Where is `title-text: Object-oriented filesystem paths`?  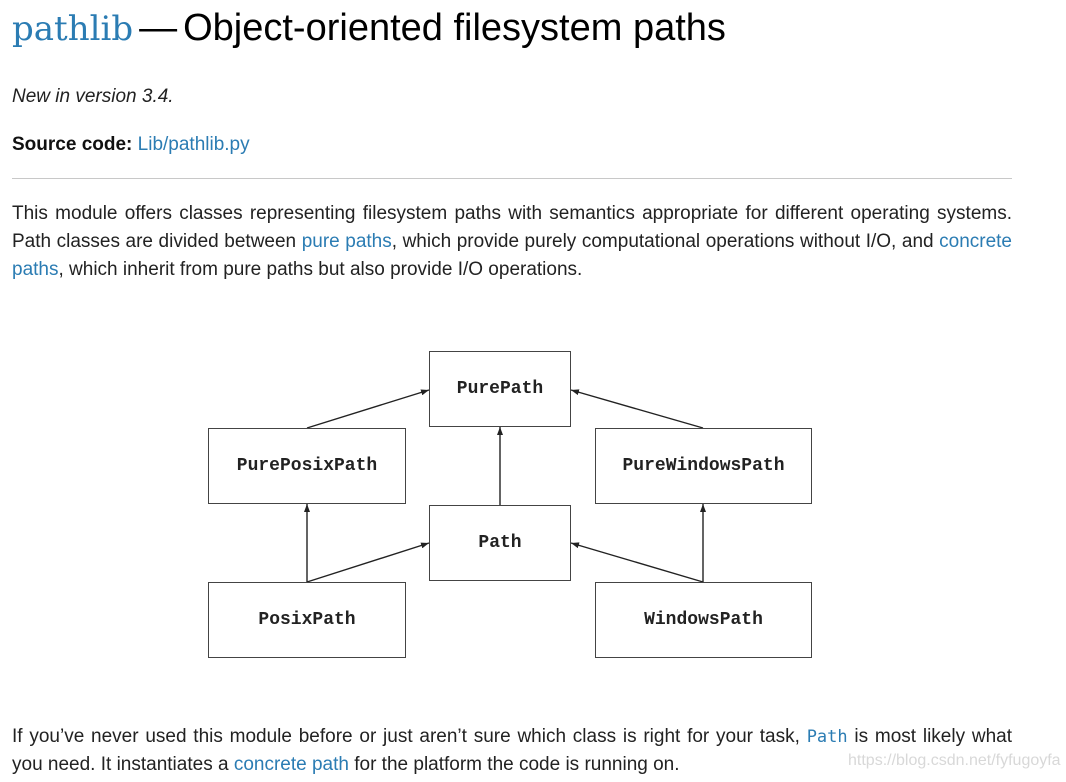
title-text: Object-oriented filesystem paths is located at coordinates (454, 28).